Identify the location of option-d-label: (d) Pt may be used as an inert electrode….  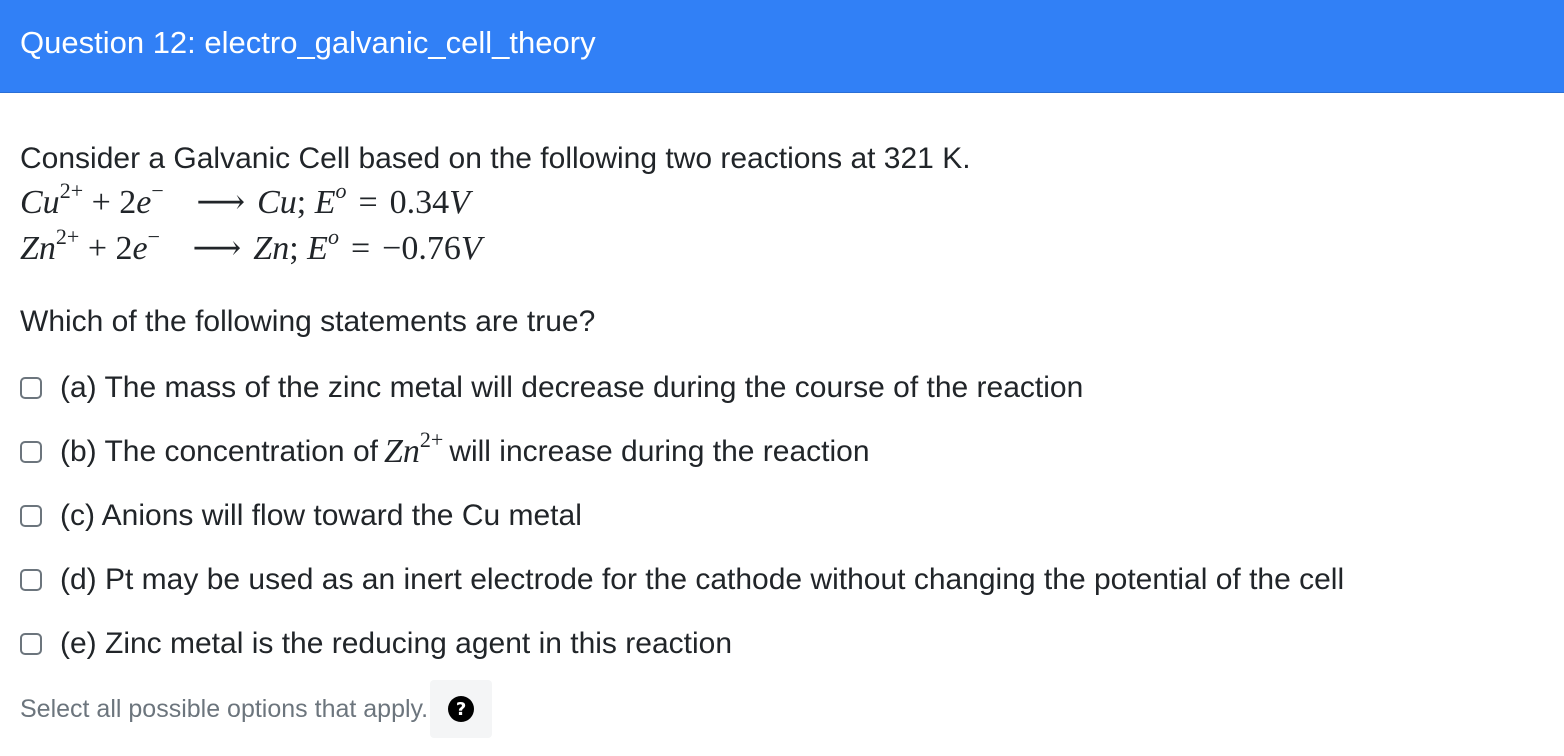
(702, 579).